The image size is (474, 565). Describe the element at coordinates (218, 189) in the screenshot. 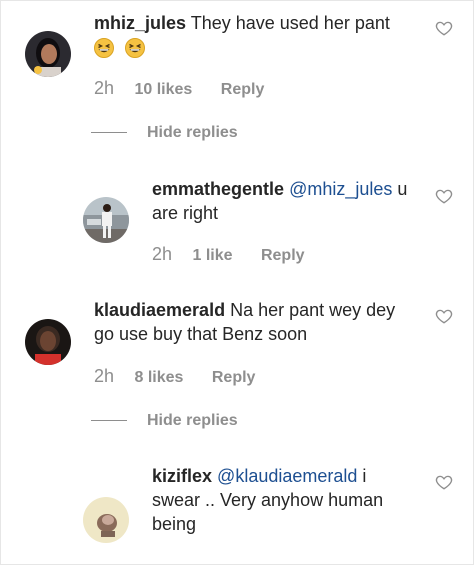

I see `username-emmathegentle: emmathegentle` at that location.